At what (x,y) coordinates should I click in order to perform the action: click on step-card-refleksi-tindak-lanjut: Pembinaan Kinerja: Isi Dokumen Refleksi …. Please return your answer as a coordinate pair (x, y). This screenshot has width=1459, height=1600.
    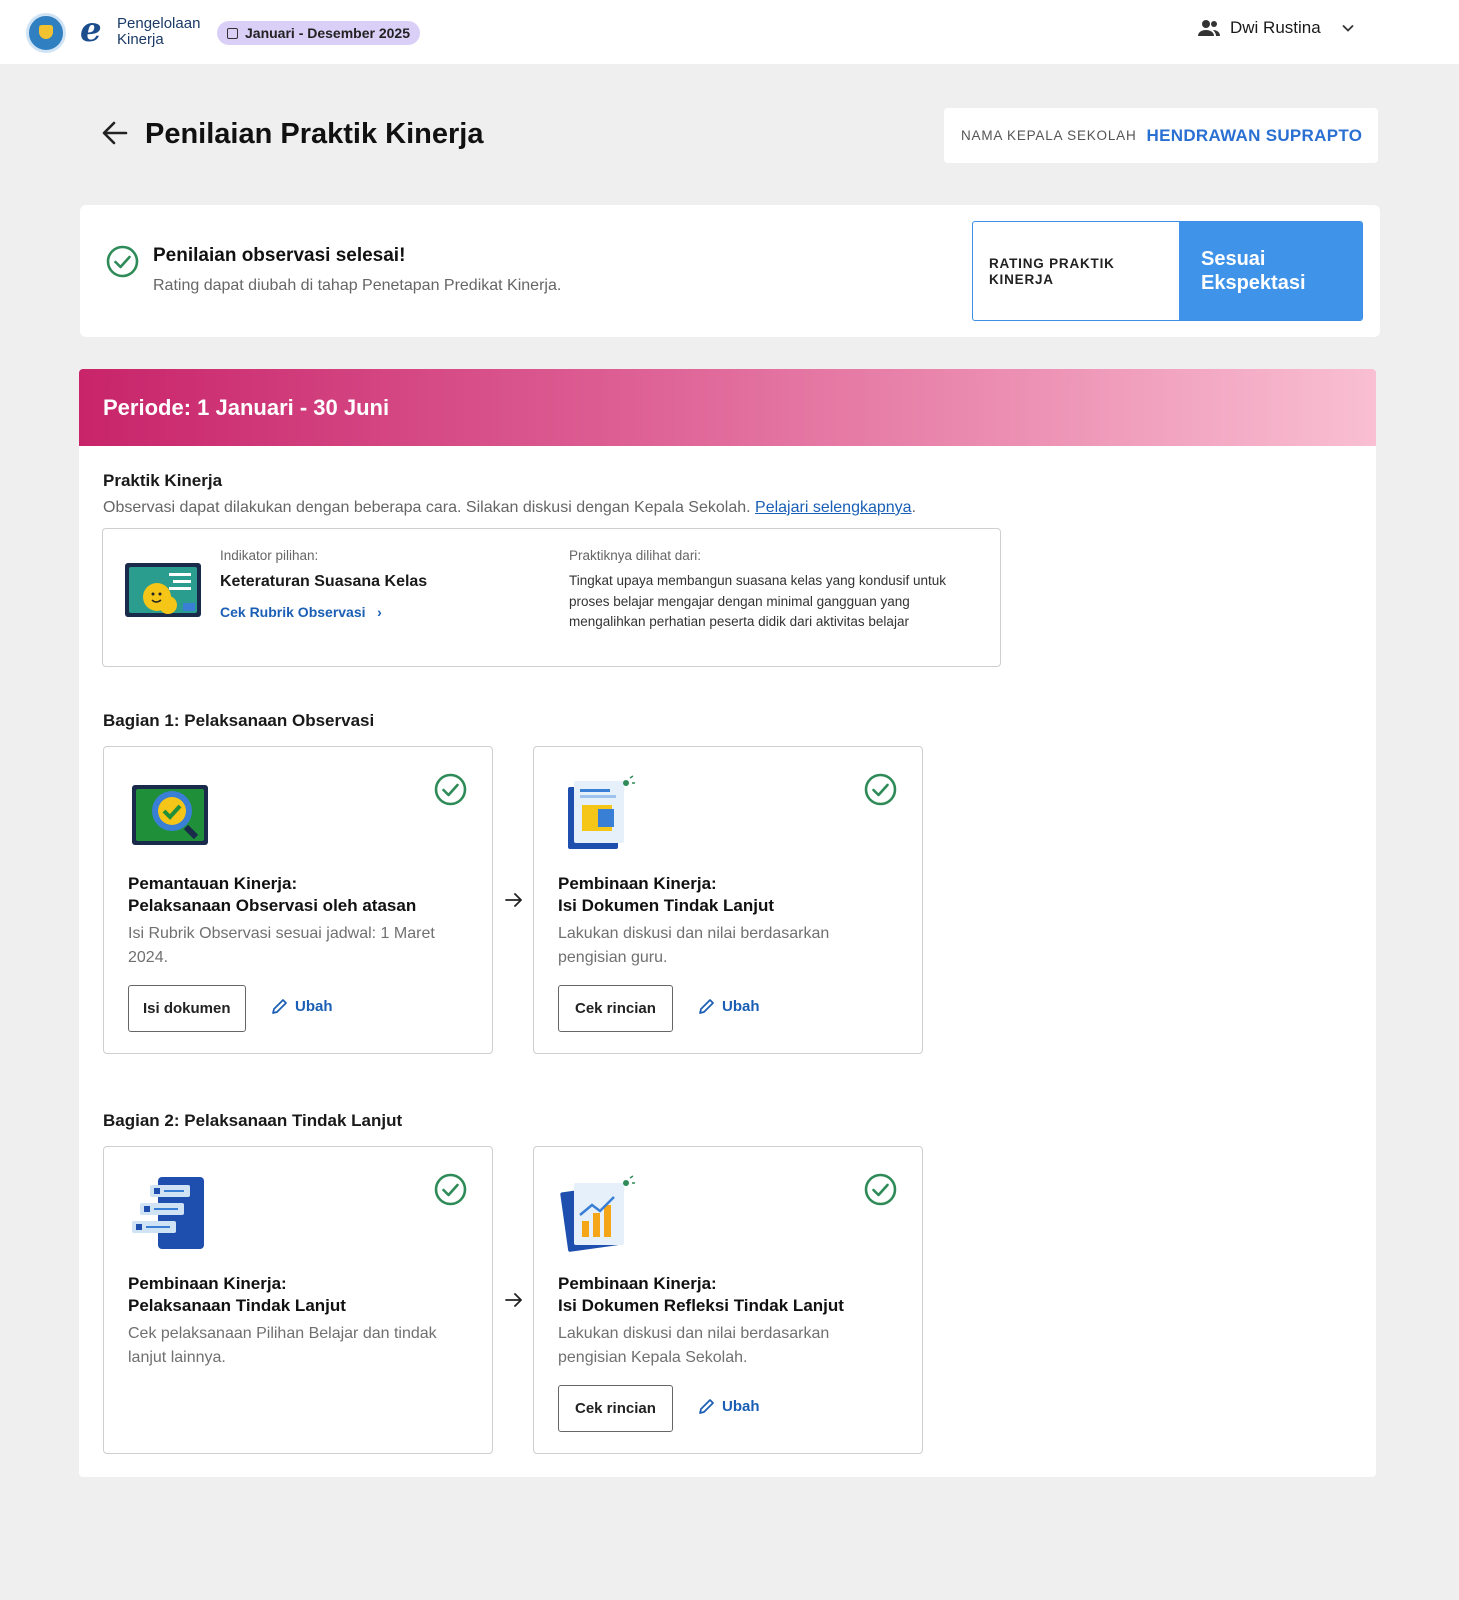
    Looking at the image, I should click on (728, 1300).